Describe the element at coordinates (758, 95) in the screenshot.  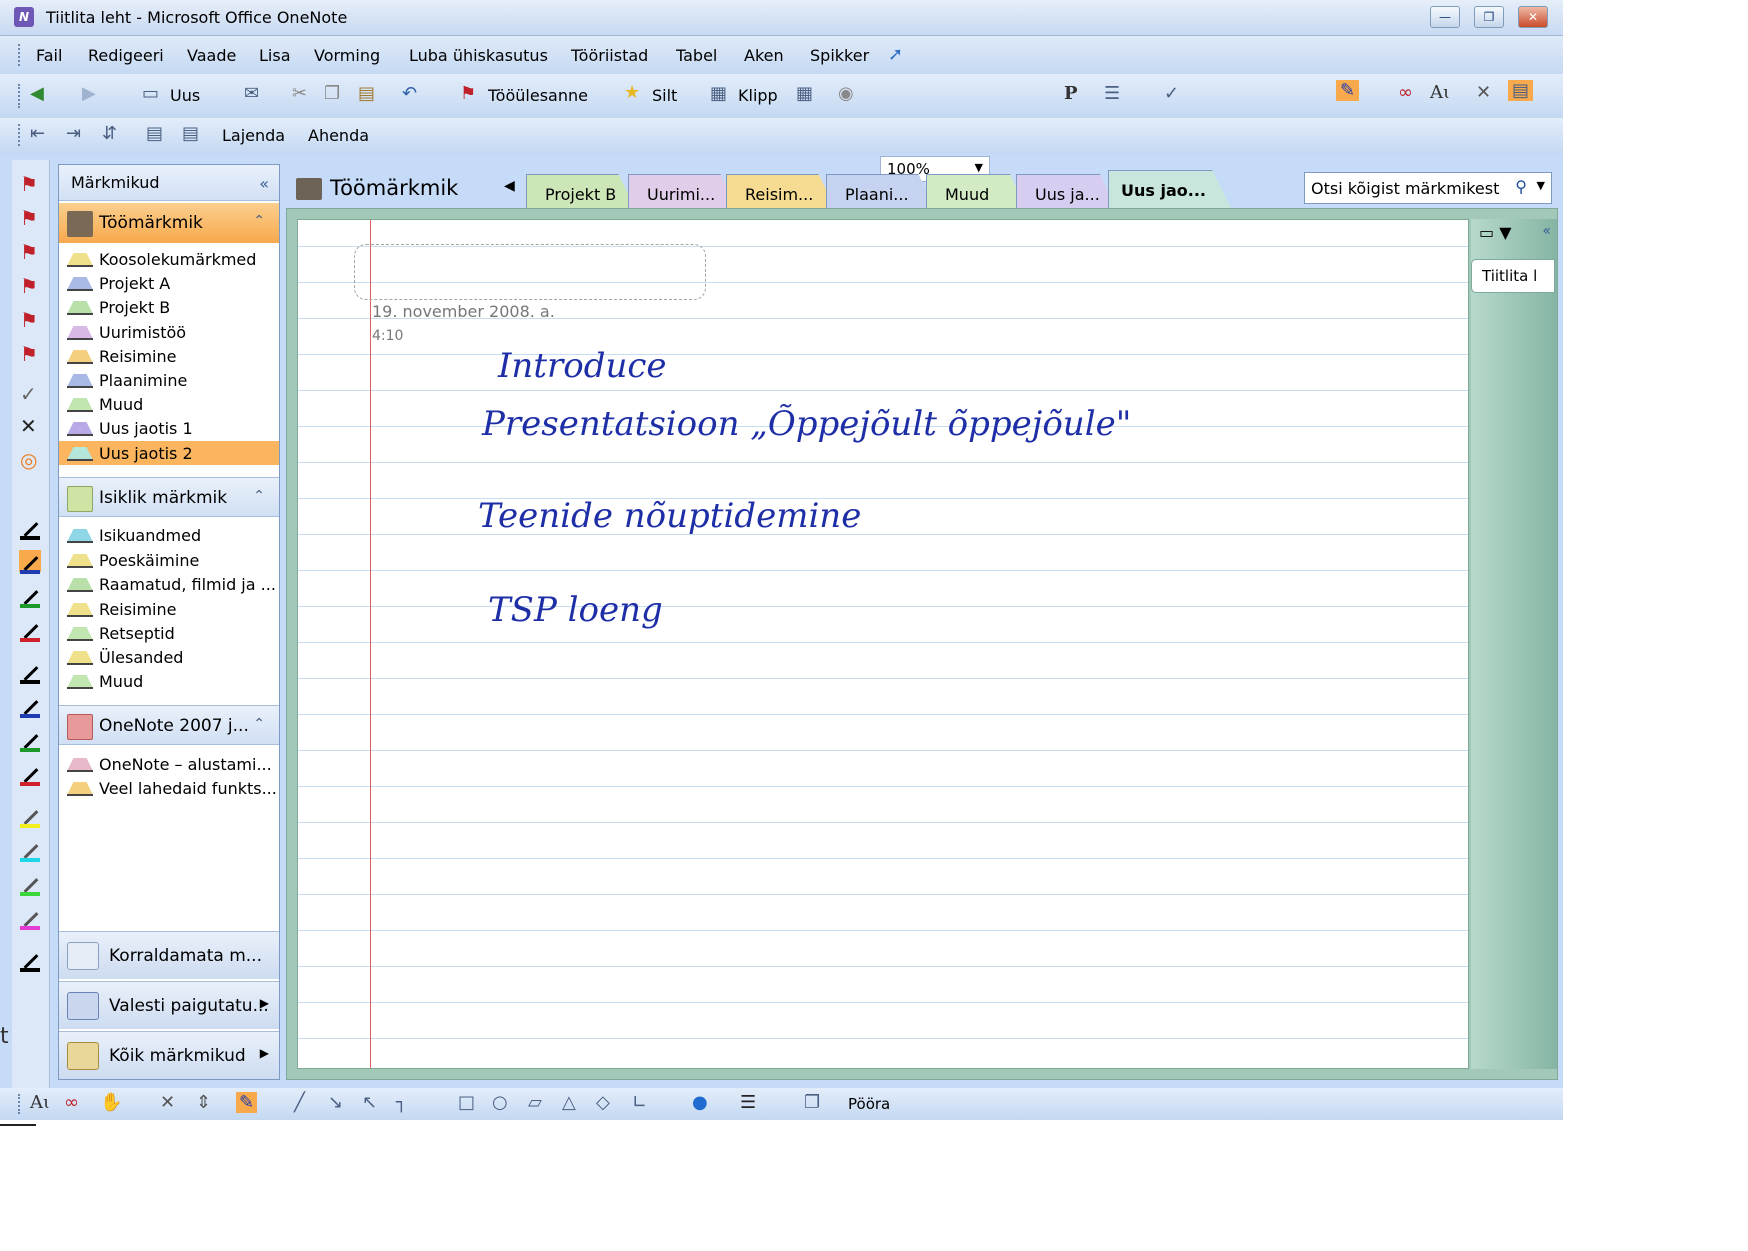
I see `clip-button: Klipp` at that location.